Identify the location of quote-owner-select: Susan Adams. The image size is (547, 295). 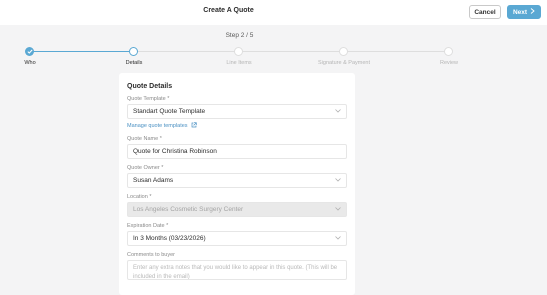
(237, 180).